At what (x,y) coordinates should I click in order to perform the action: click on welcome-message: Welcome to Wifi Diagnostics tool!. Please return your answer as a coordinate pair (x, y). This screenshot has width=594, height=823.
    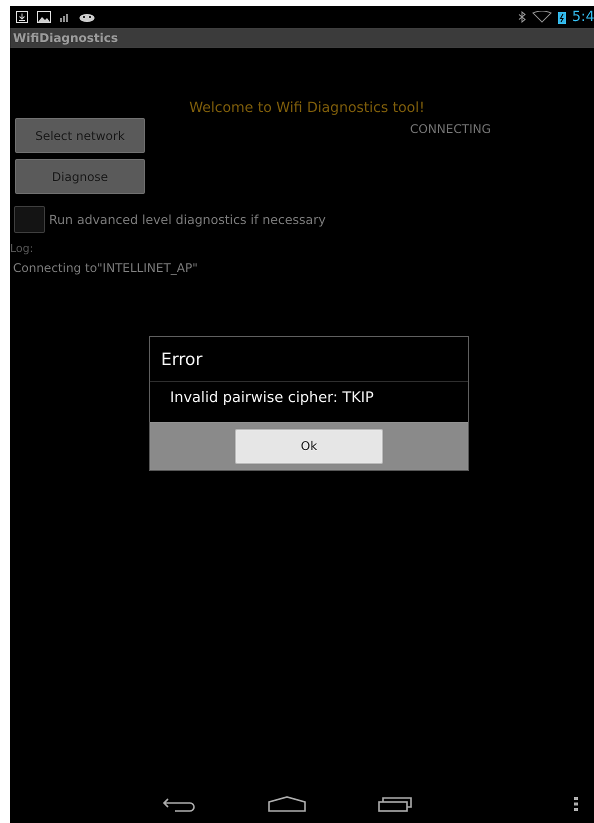
    Looking at the image, I should click on (307, 109).